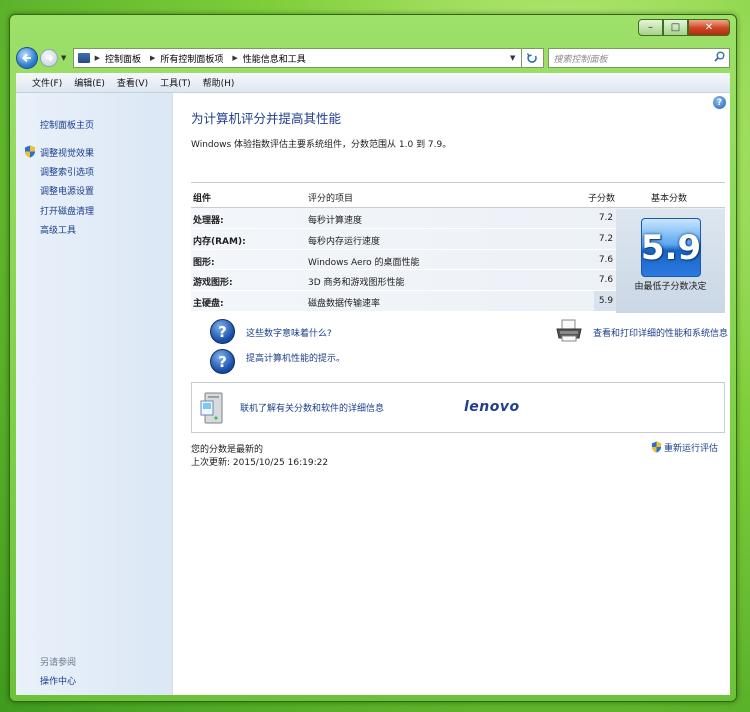 This screenshot has width=750, height=712. Describe the element at coordinates (204, 262) in the screenshot. I see `row-component: 图形:` at that location.